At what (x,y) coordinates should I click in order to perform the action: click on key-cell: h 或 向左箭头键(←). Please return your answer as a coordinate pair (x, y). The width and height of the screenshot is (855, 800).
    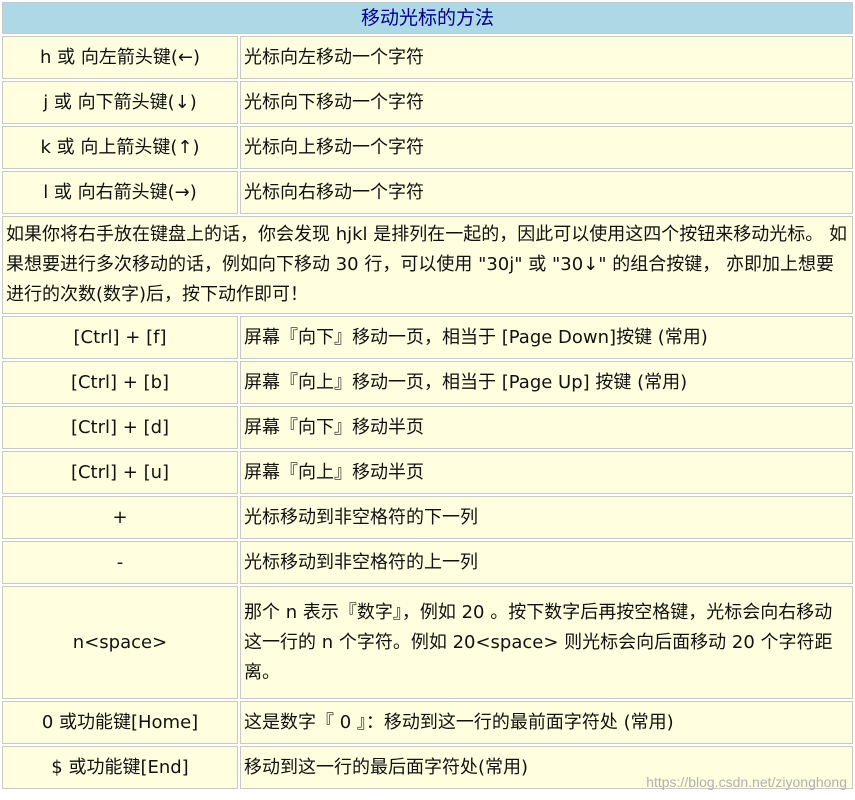
    Looking at the image, I should click on (120, 57).